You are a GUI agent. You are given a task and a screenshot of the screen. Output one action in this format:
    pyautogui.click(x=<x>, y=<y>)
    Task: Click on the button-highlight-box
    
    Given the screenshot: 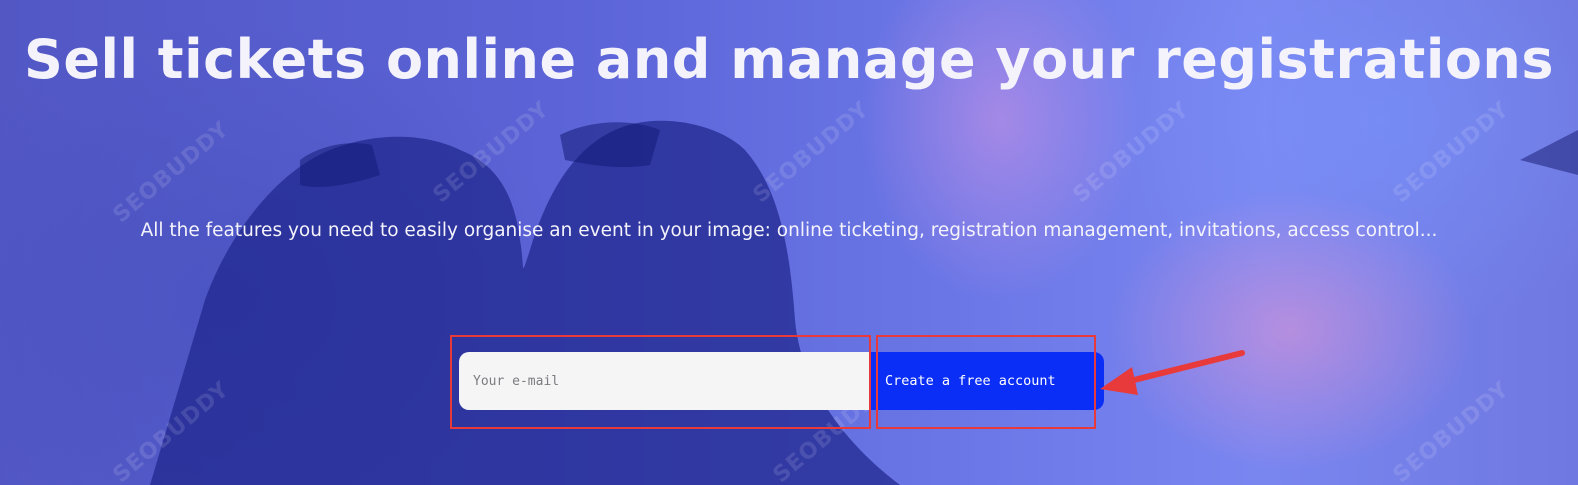 What is the action you would take?
    pyautogui.click(x=986, y=382)
    